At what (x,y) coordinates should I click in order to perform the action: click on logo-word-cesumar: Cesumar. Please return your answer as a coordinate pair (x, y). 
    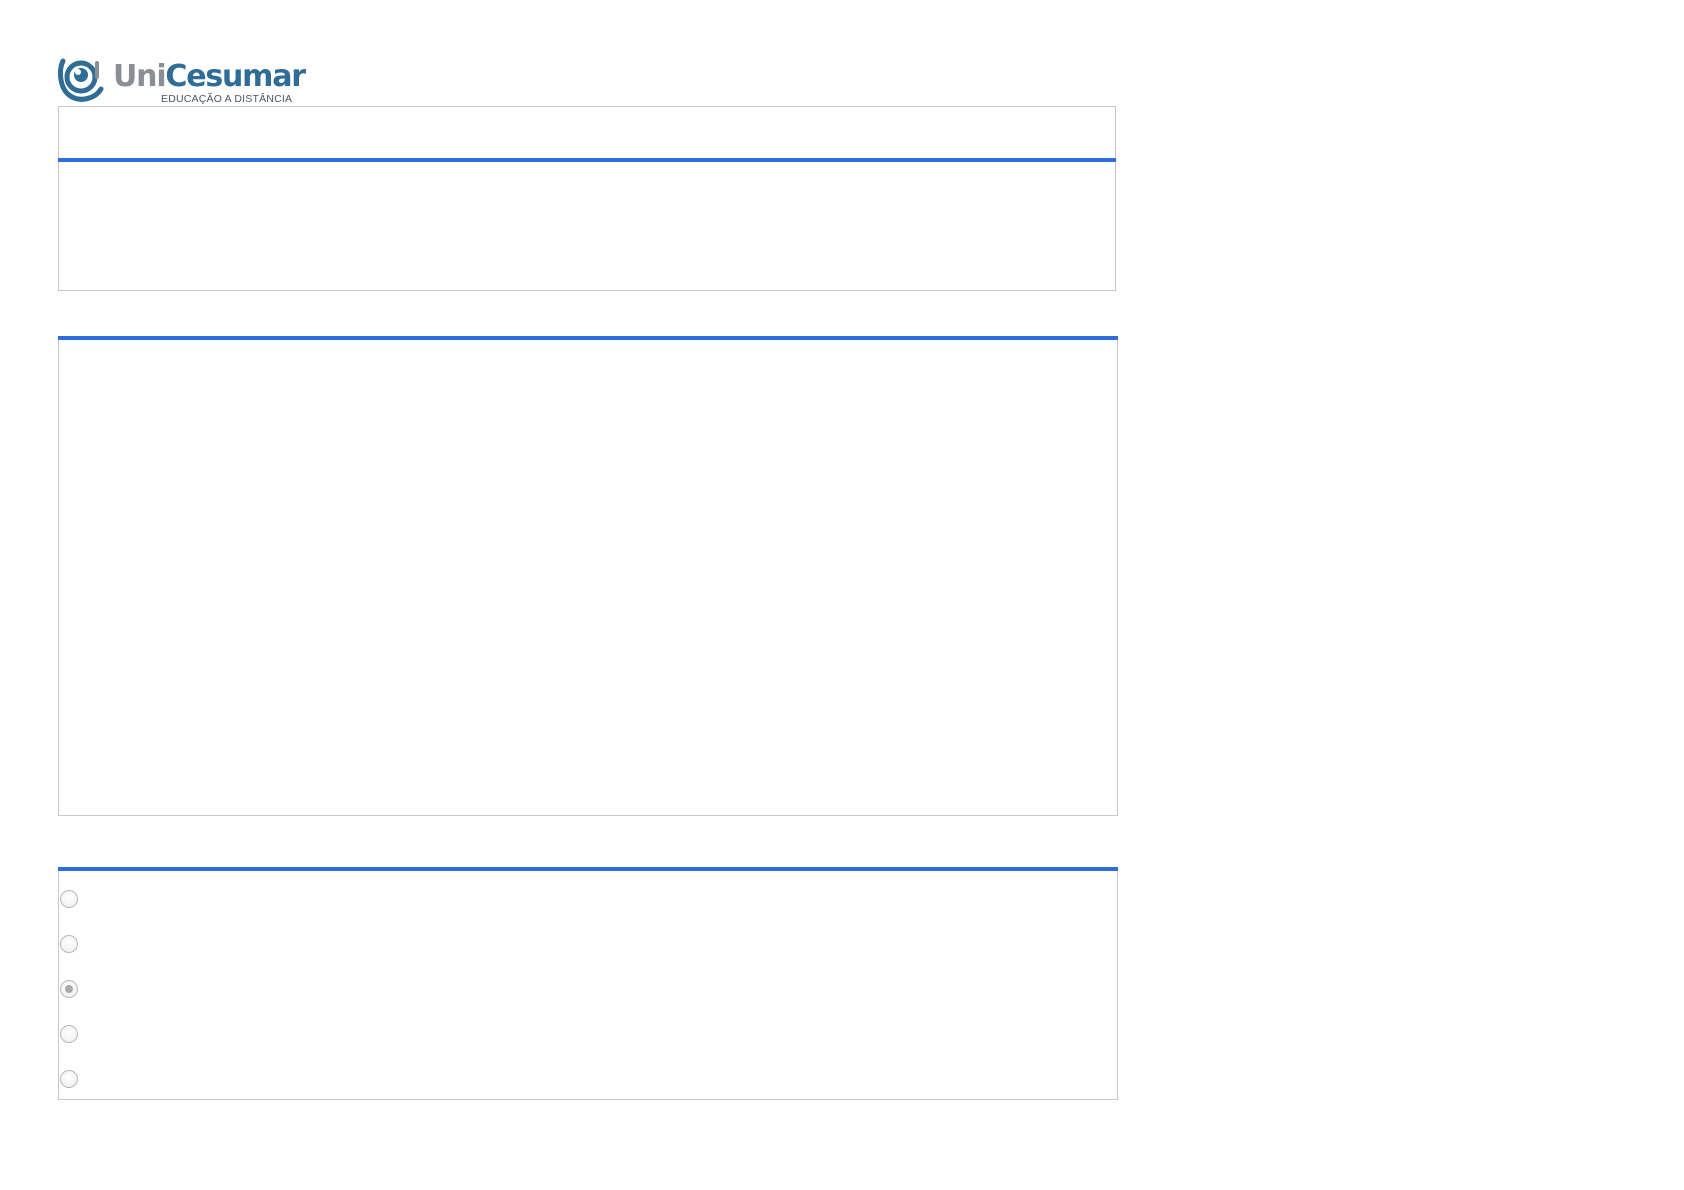
    Looking at the image, I should click on (235, 76).